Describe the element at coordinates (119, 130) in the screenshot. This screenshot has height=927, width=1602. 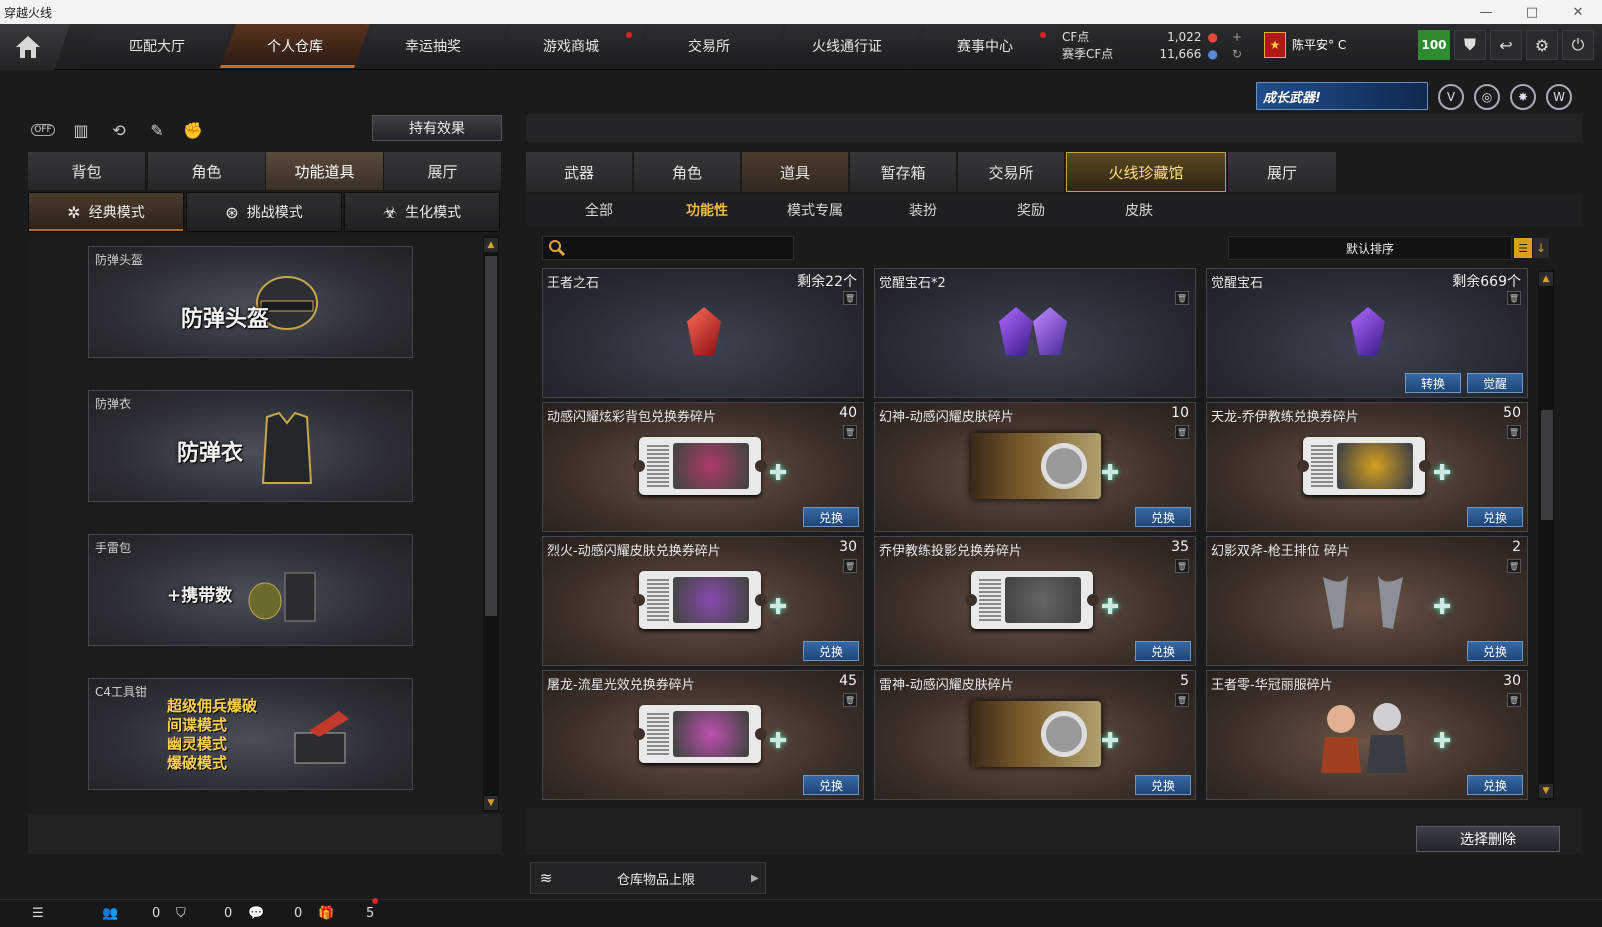
I see `history-icon: ⟲` at that location.